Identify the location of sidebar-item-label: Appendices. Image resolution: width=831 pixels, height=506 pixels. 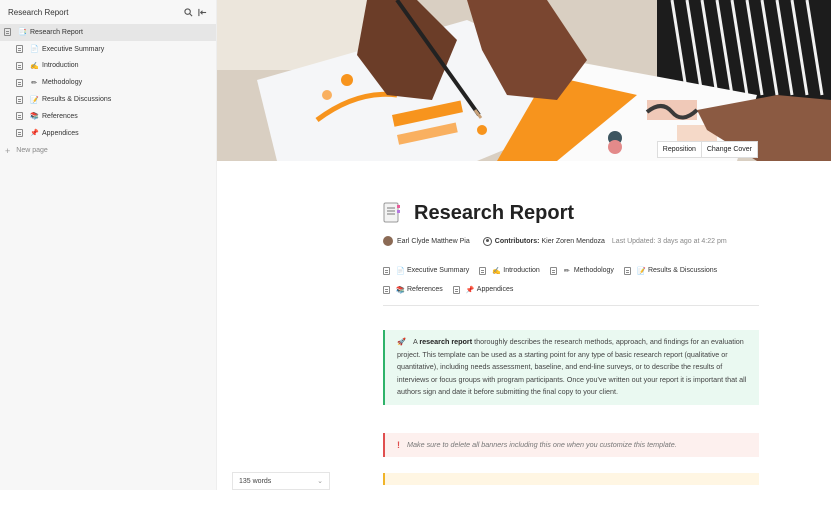
(60, 133).